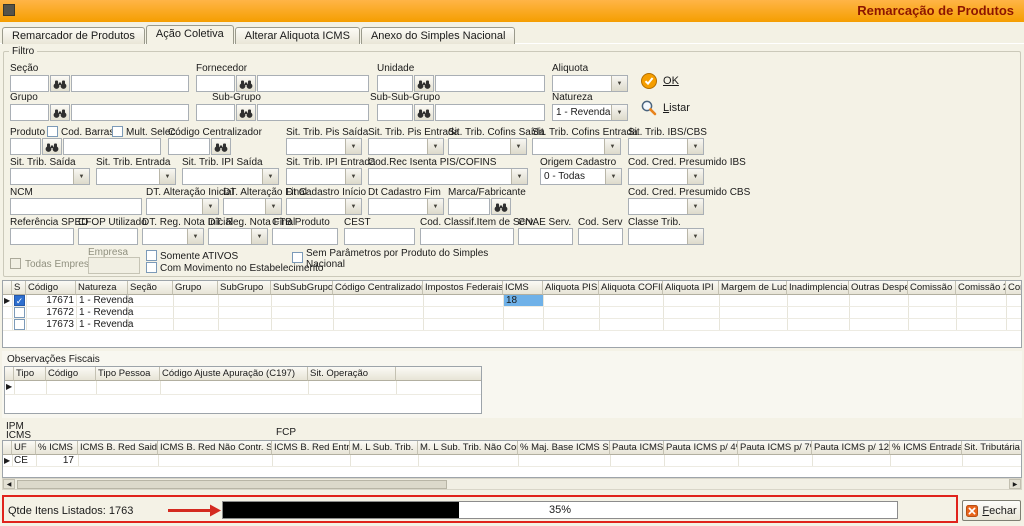 This screenshot has width=1024, height=526. Describe the element at coordinates (581, 176) in the screenshot. I see `origem-cadastro-combo: 0 - Todas ▼` at that location.